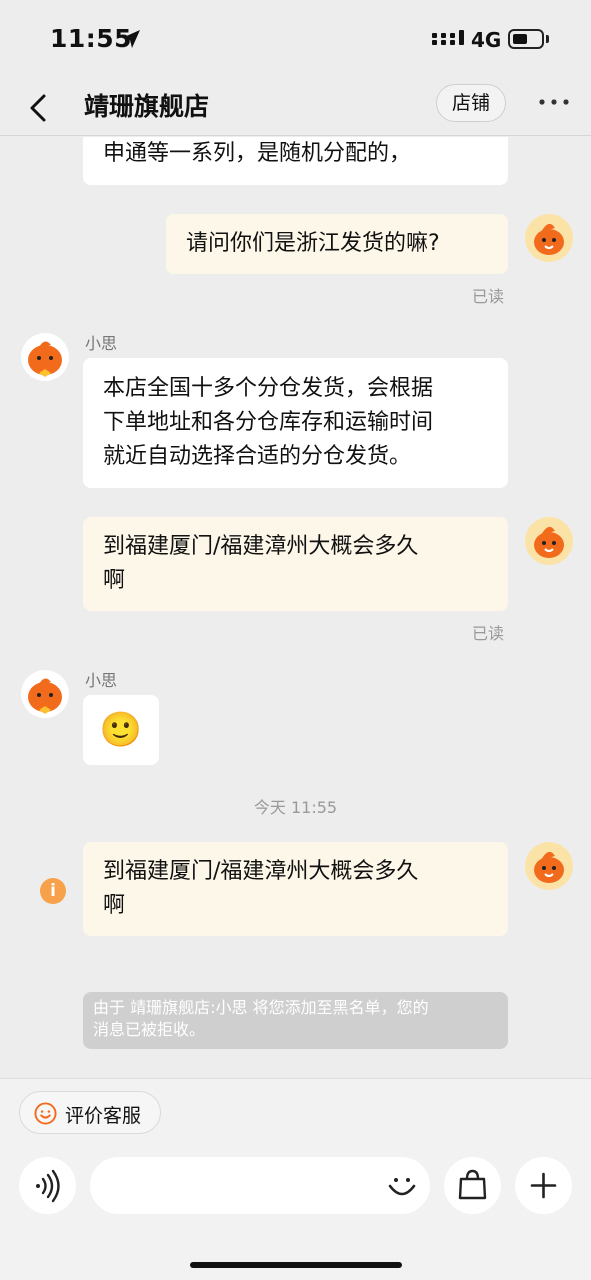  Describe the element at coordinates (295, 1020) in the screenshot. I see `blacklist-notice: 由于 靖珊旗舰店:小思 将您添加至黑名单，您的 消息已被拒收。` at that location.